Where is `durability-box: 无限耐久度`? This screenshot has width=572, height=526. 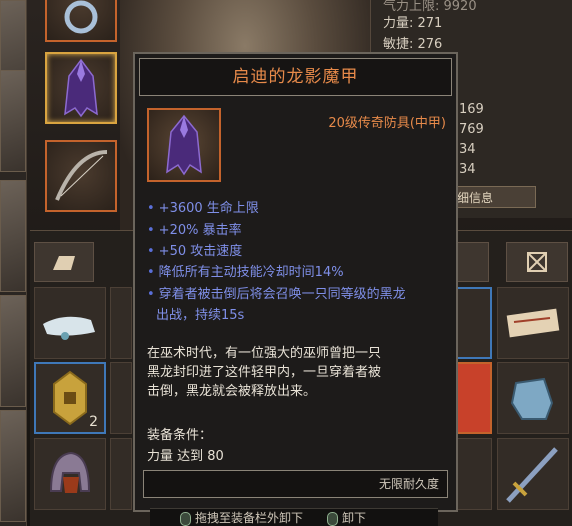
durability-box: 无限耐久度 is located at coordinates (295, 484).